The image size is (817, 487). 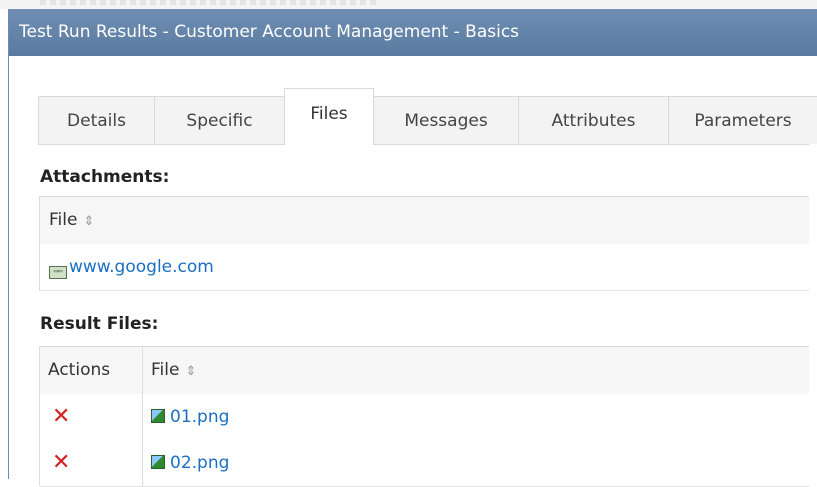 I want to click on attachment-file-cell: ▭▭ www.google.com, so click(x=131, y=267).